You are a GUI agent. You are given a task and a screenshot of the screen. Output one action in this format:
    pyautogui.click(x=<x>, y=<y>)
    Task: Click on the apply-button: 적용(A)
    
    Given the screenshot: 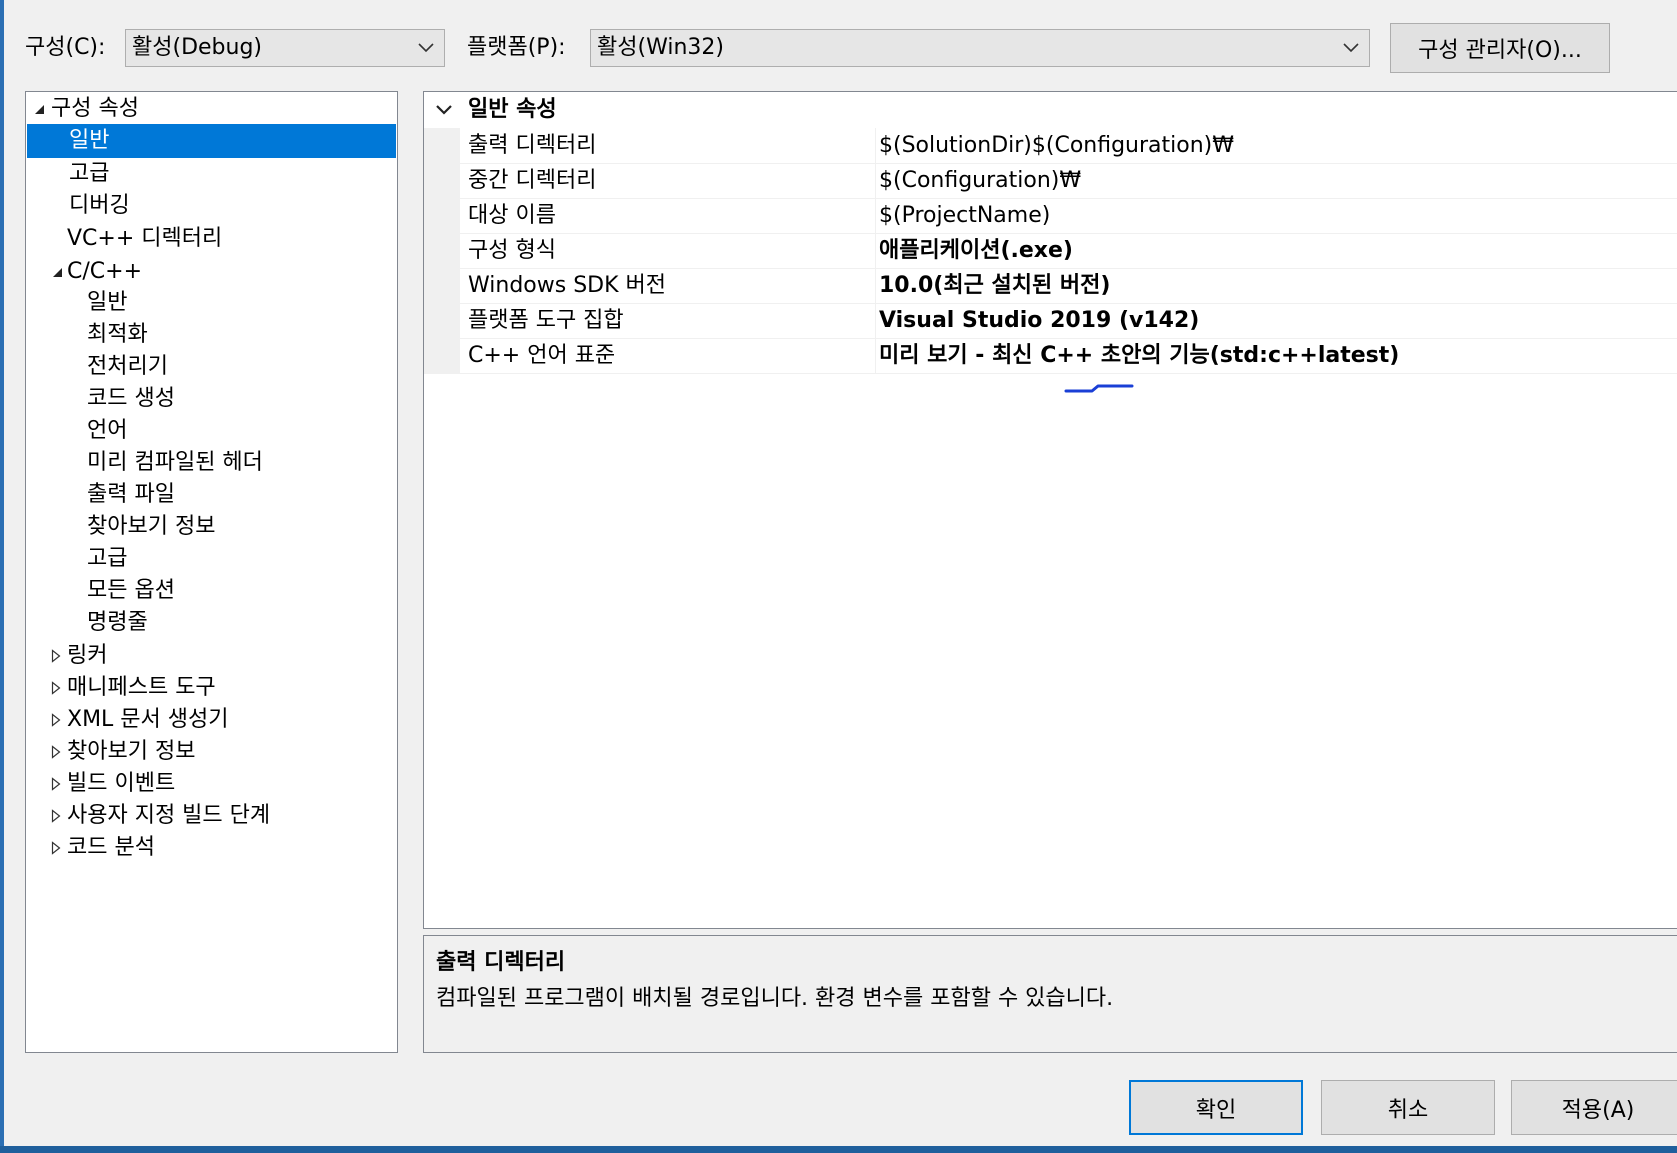 What is the action you would take?
    pyautogui.click(x=1594, y=1107)
    